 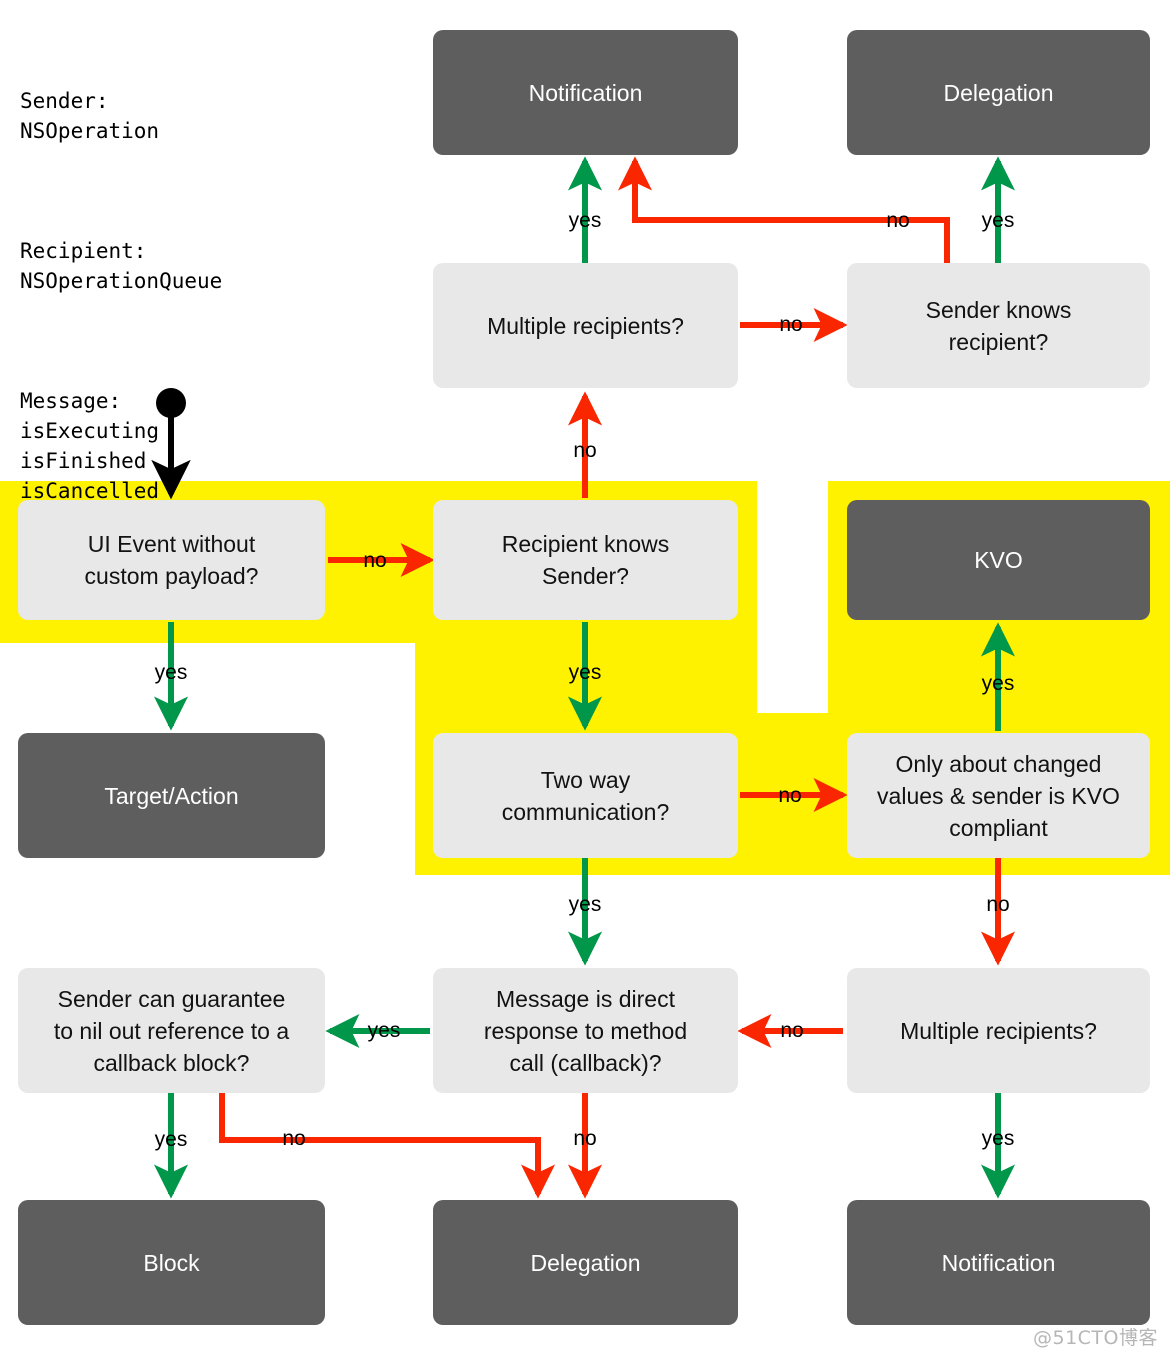 What do you see at coordinates (90, 131) in the screenshot?
I see `legend-sender-value: NSOperation` at bounding box center [90, 131].